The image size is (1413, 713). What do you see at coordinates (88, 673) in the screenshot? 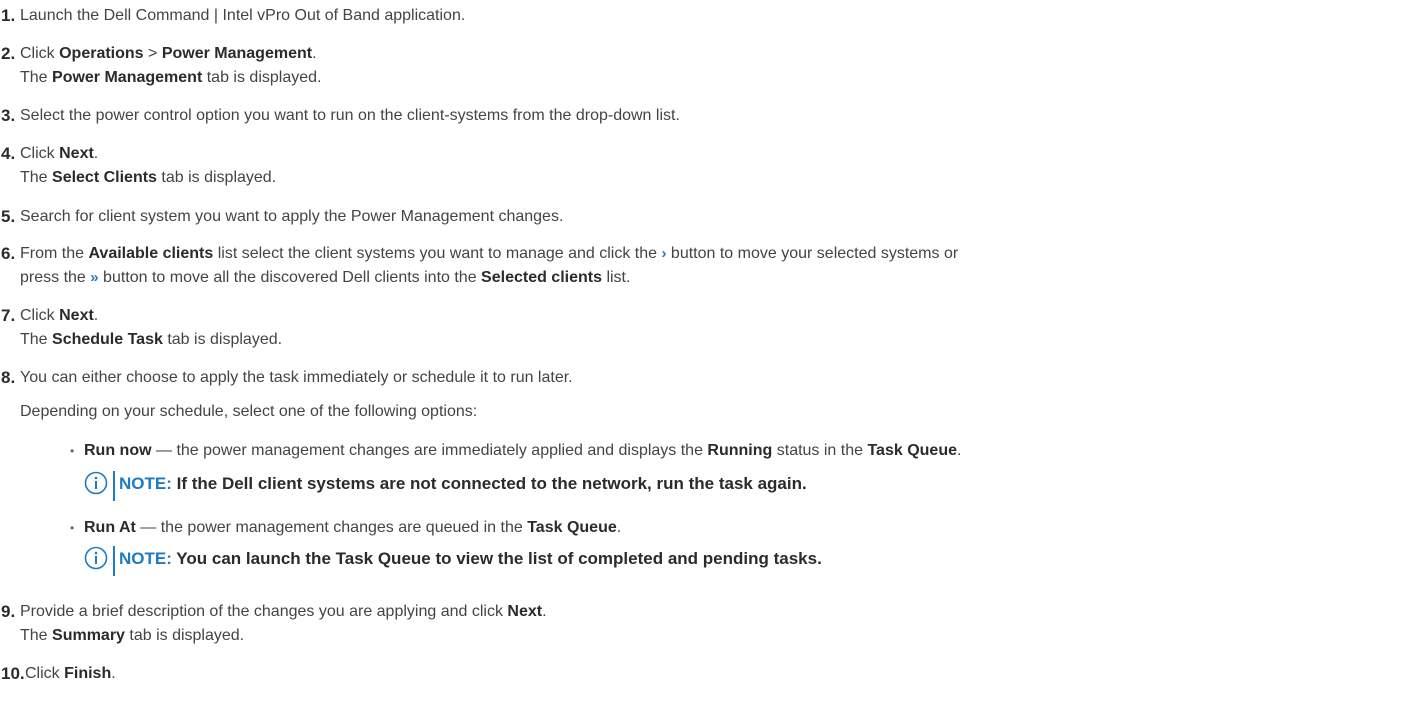
I see `ui-term-finish: Finish` at bounding box center [88, 673].